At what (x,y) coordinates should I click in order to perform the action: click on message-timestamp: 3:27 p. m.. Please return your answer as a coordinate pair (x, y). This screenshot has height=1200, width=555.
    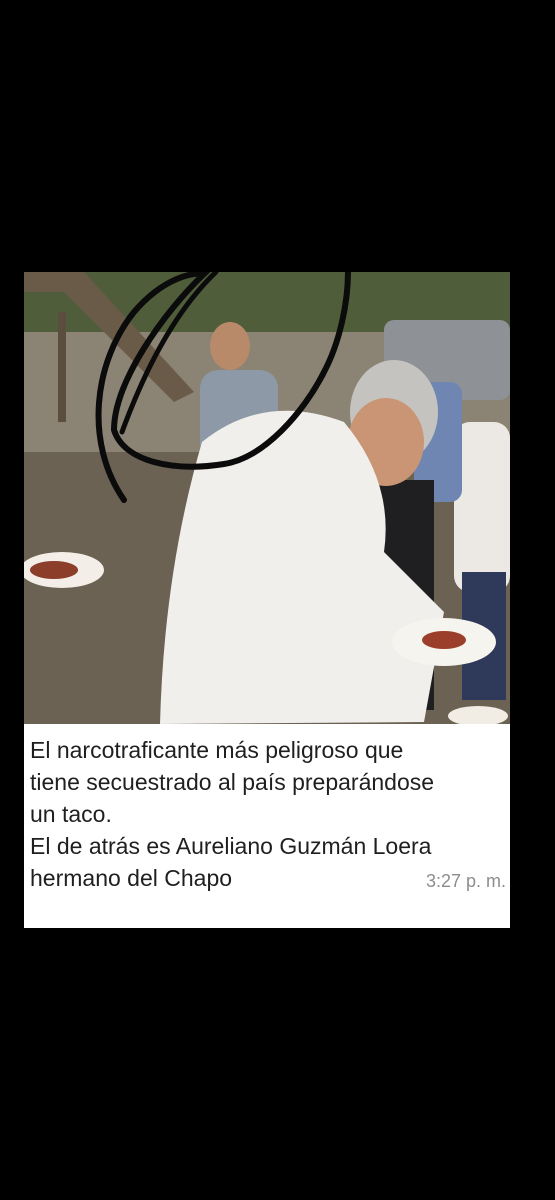
    Looking at the image, I should click on (465, 881).